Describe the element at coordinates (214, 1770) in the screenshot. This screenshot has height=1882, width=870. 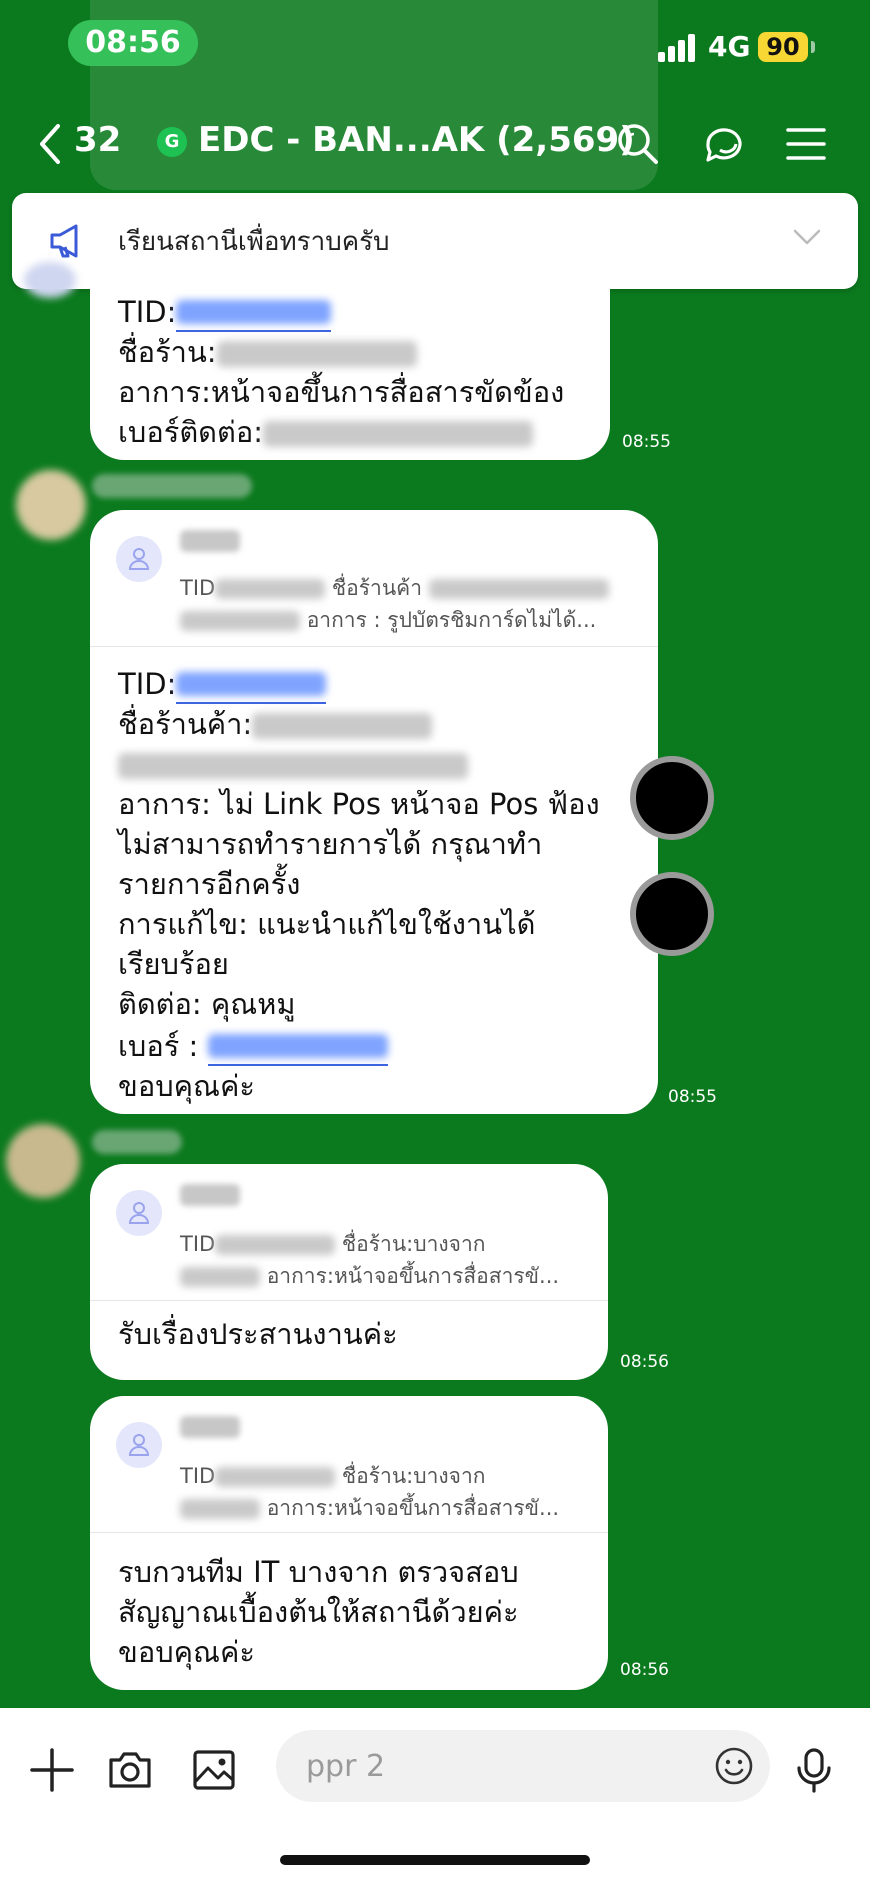
I see `image-icon` at that location.